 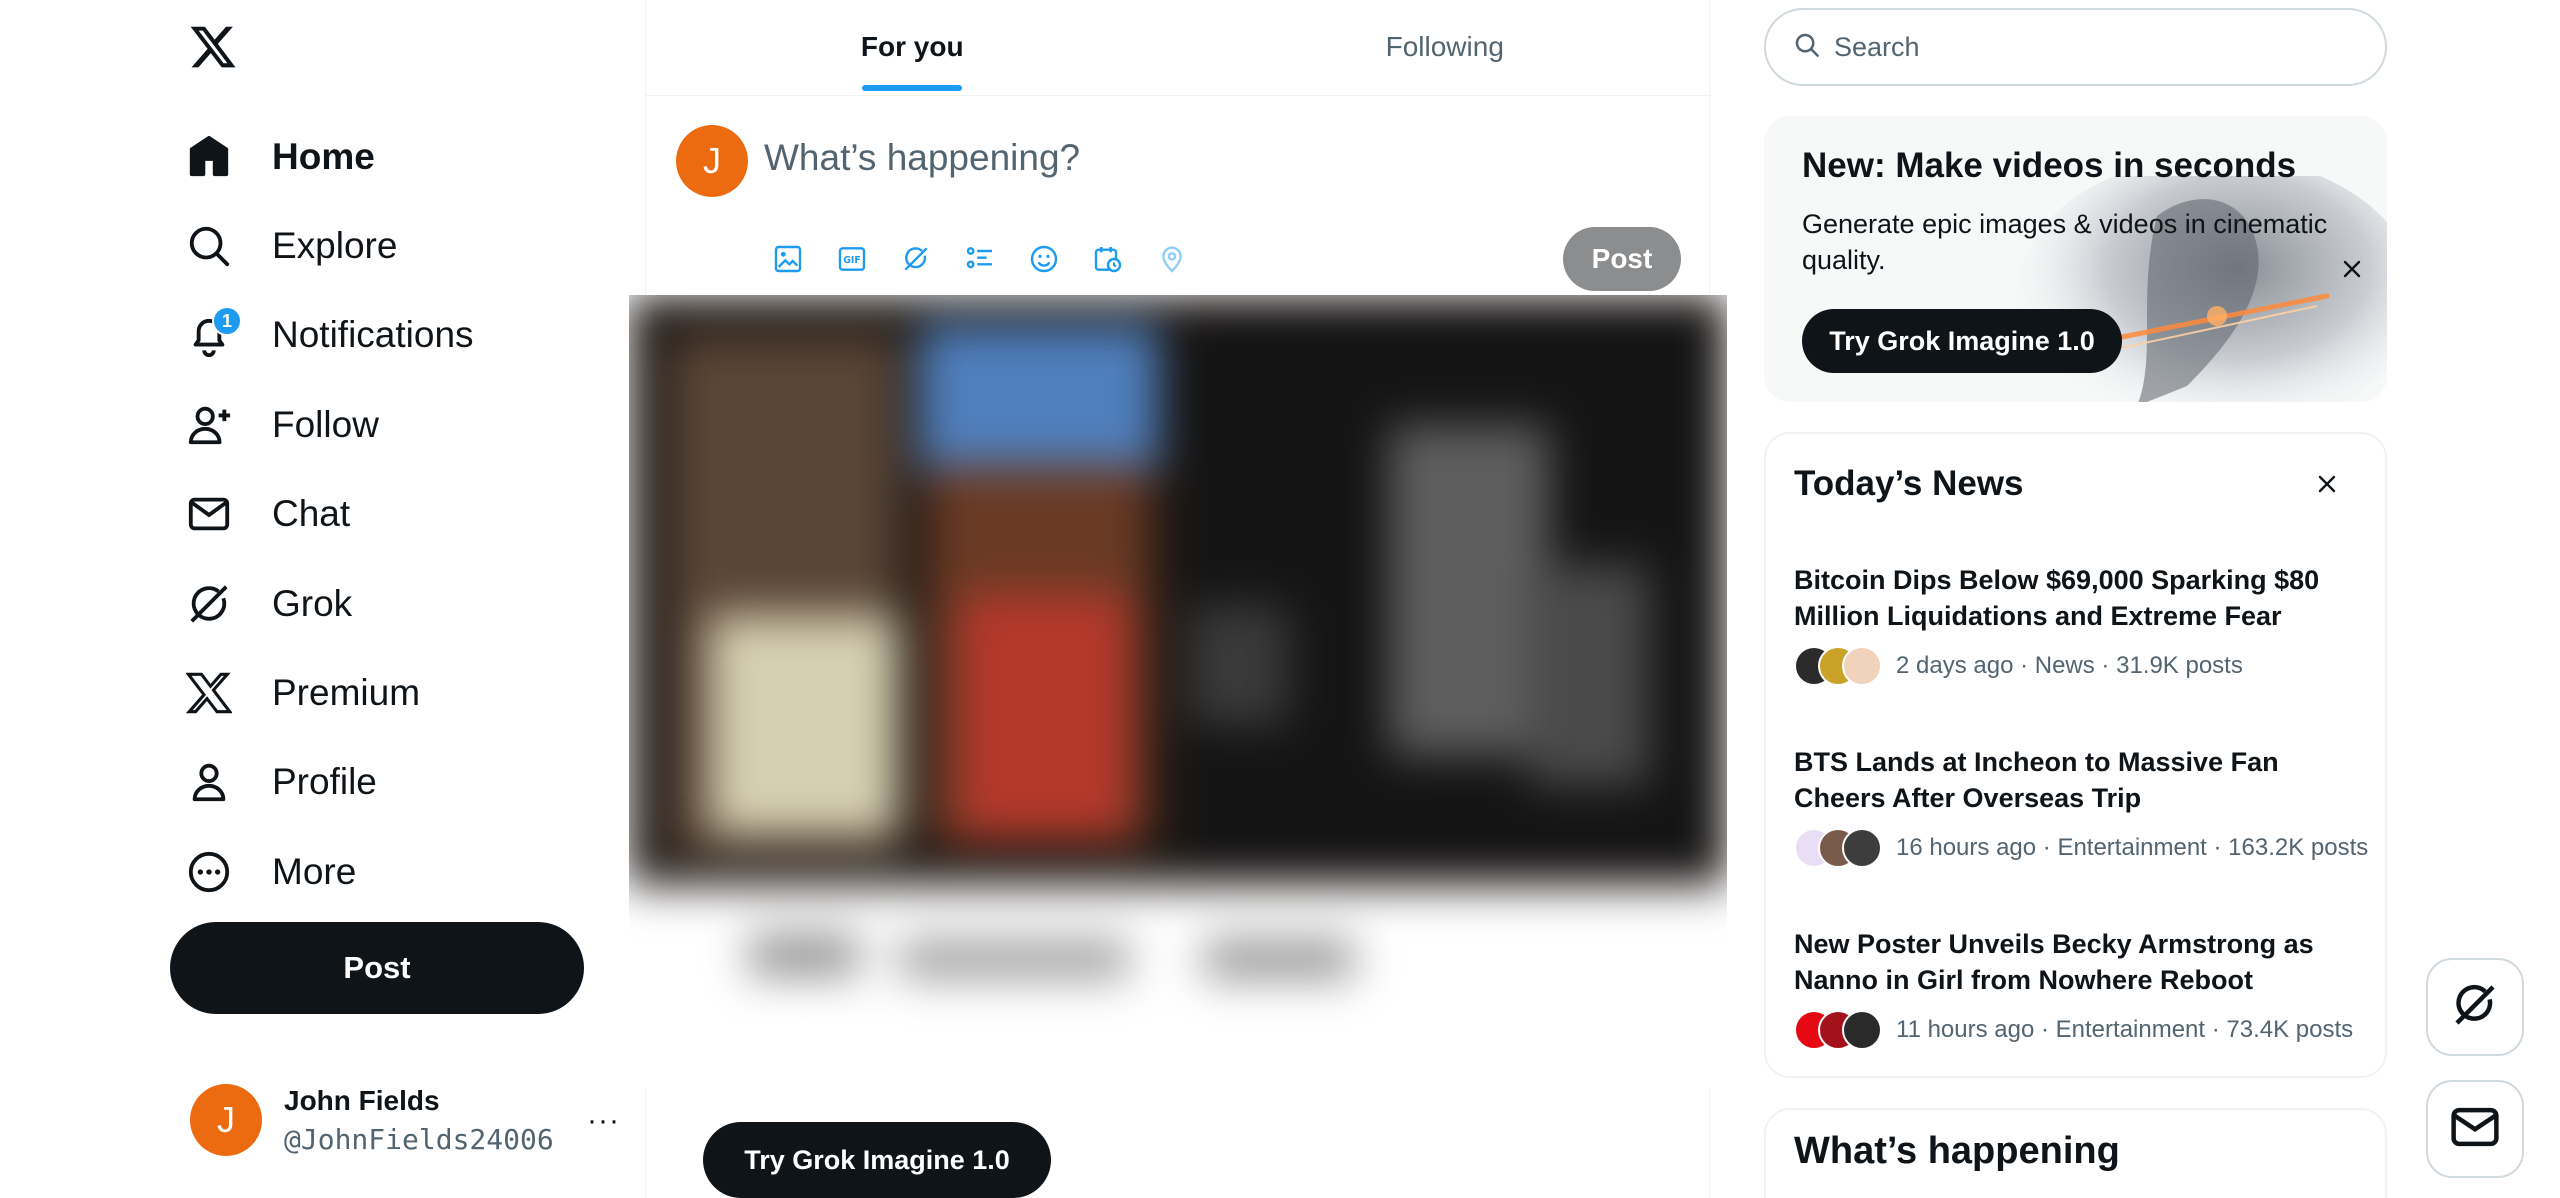 I want to click on nav-item-explore: Explore, so click(x=330, y=245).